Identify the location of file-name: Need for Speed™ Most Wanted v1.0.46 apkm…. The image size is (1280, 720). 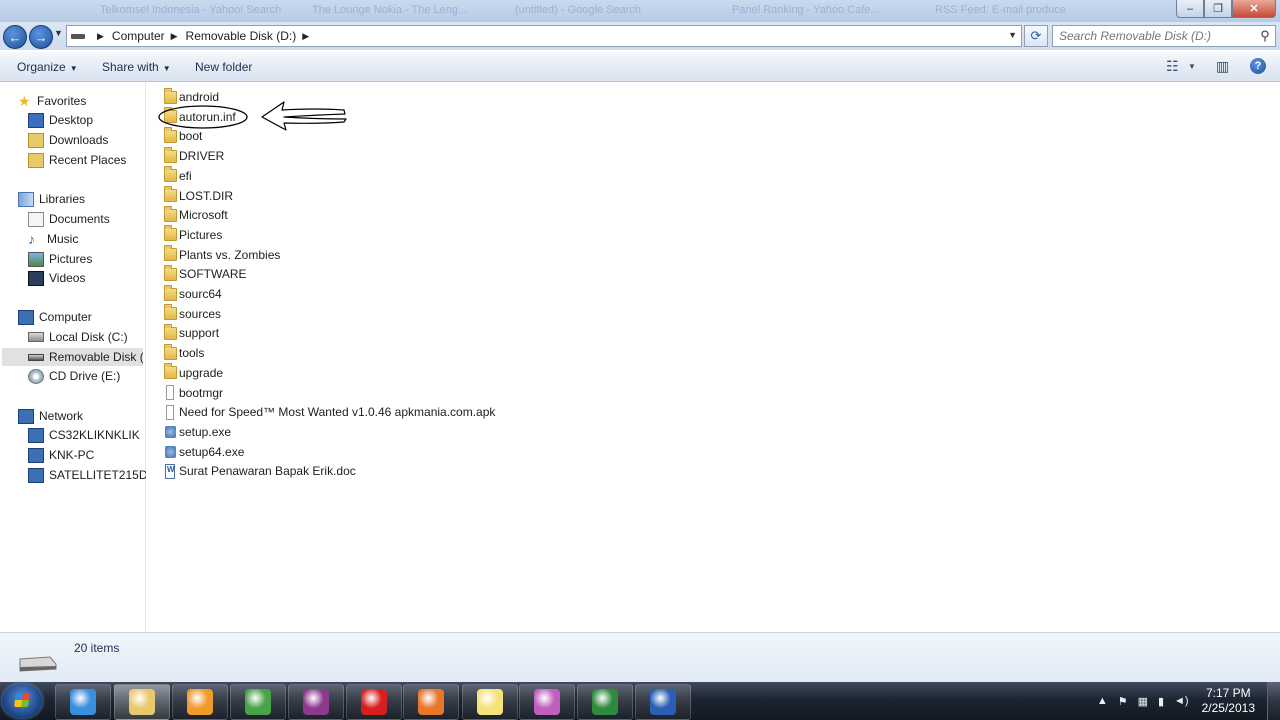
(337, 412).